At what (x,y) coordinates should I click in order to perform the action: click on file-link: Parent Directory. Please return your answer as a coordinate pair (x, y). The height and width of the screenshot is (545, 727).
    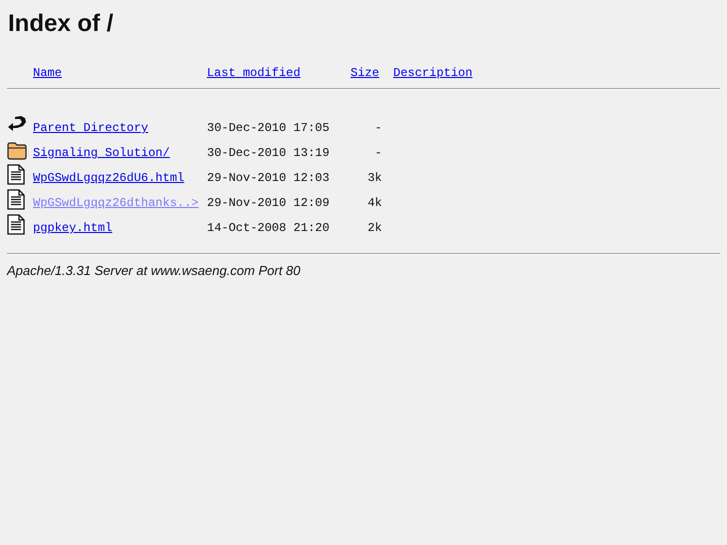
    Looking at the image, I should click on (120, 128).